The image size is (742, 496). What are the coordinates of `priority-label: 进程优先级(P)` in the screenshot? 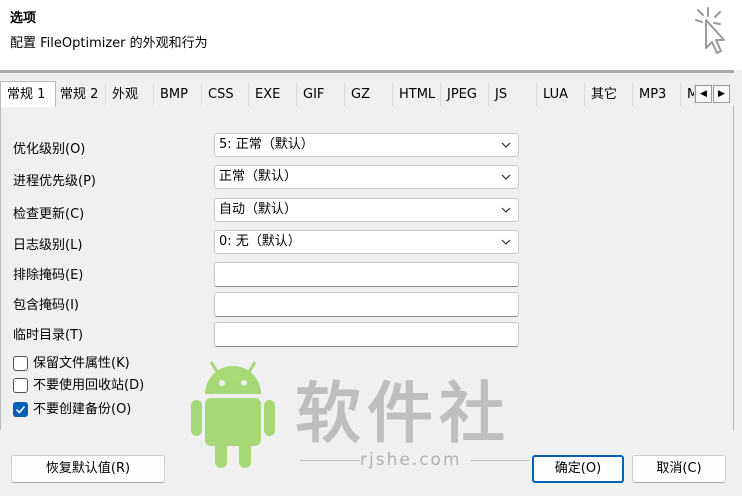 It's located at (54, 181).